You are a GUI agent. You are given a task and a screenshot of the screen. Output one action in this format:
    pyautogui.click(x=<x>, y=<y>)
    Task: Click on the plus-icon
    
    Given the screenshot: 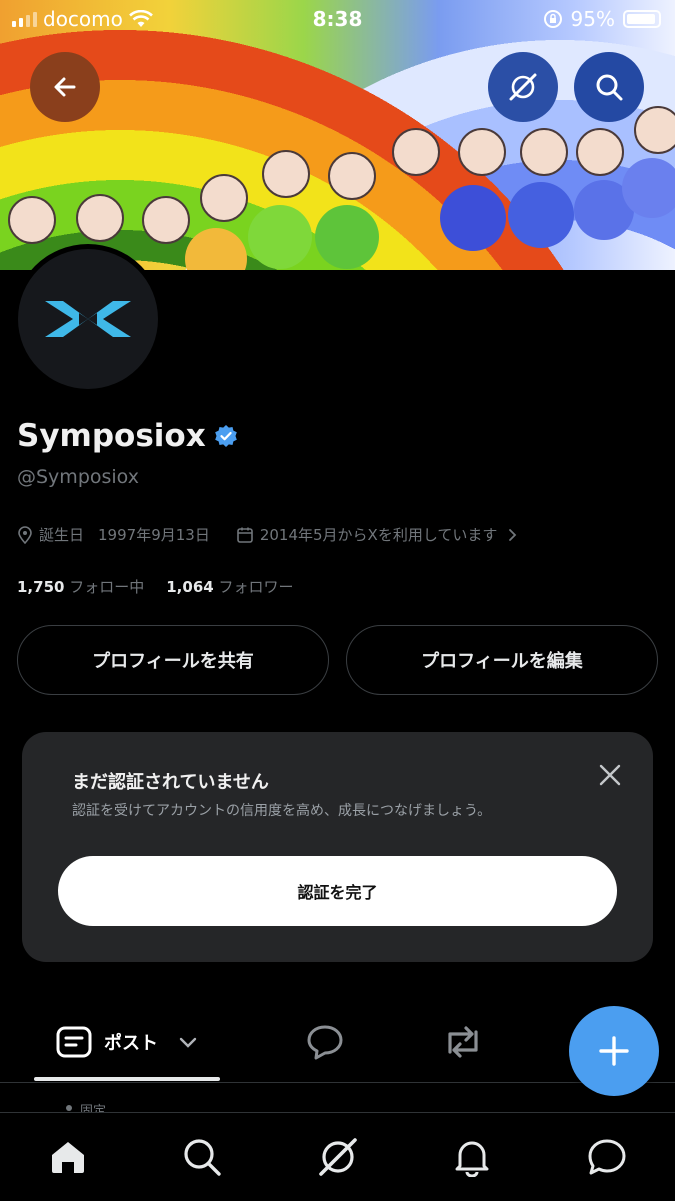 What is the action you would take?
    pyautogui.click(x=614, y=1051)
    